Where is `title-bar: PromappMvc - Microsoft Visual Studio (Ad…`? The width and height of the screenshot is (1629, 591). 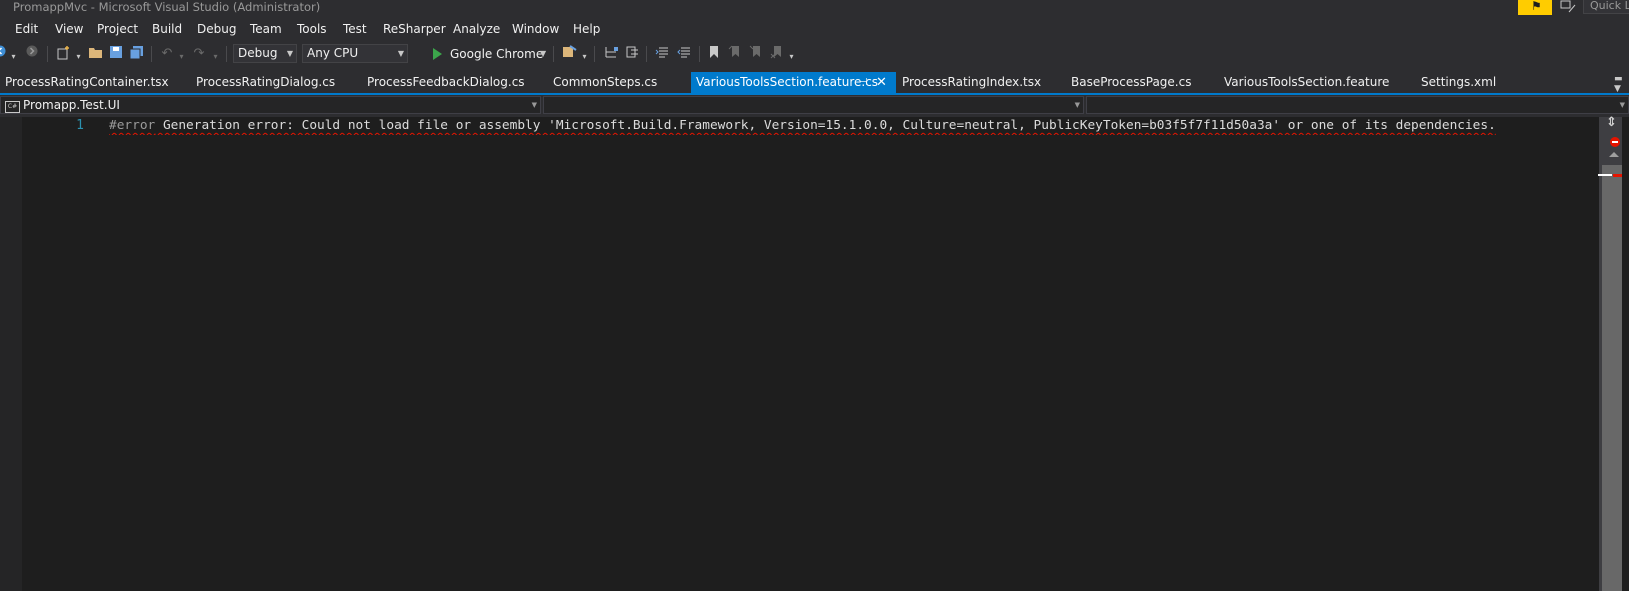 title-bar: PromappMvc - Microsoft Visual Studio (Ad… is located at coordinates (814, 9).